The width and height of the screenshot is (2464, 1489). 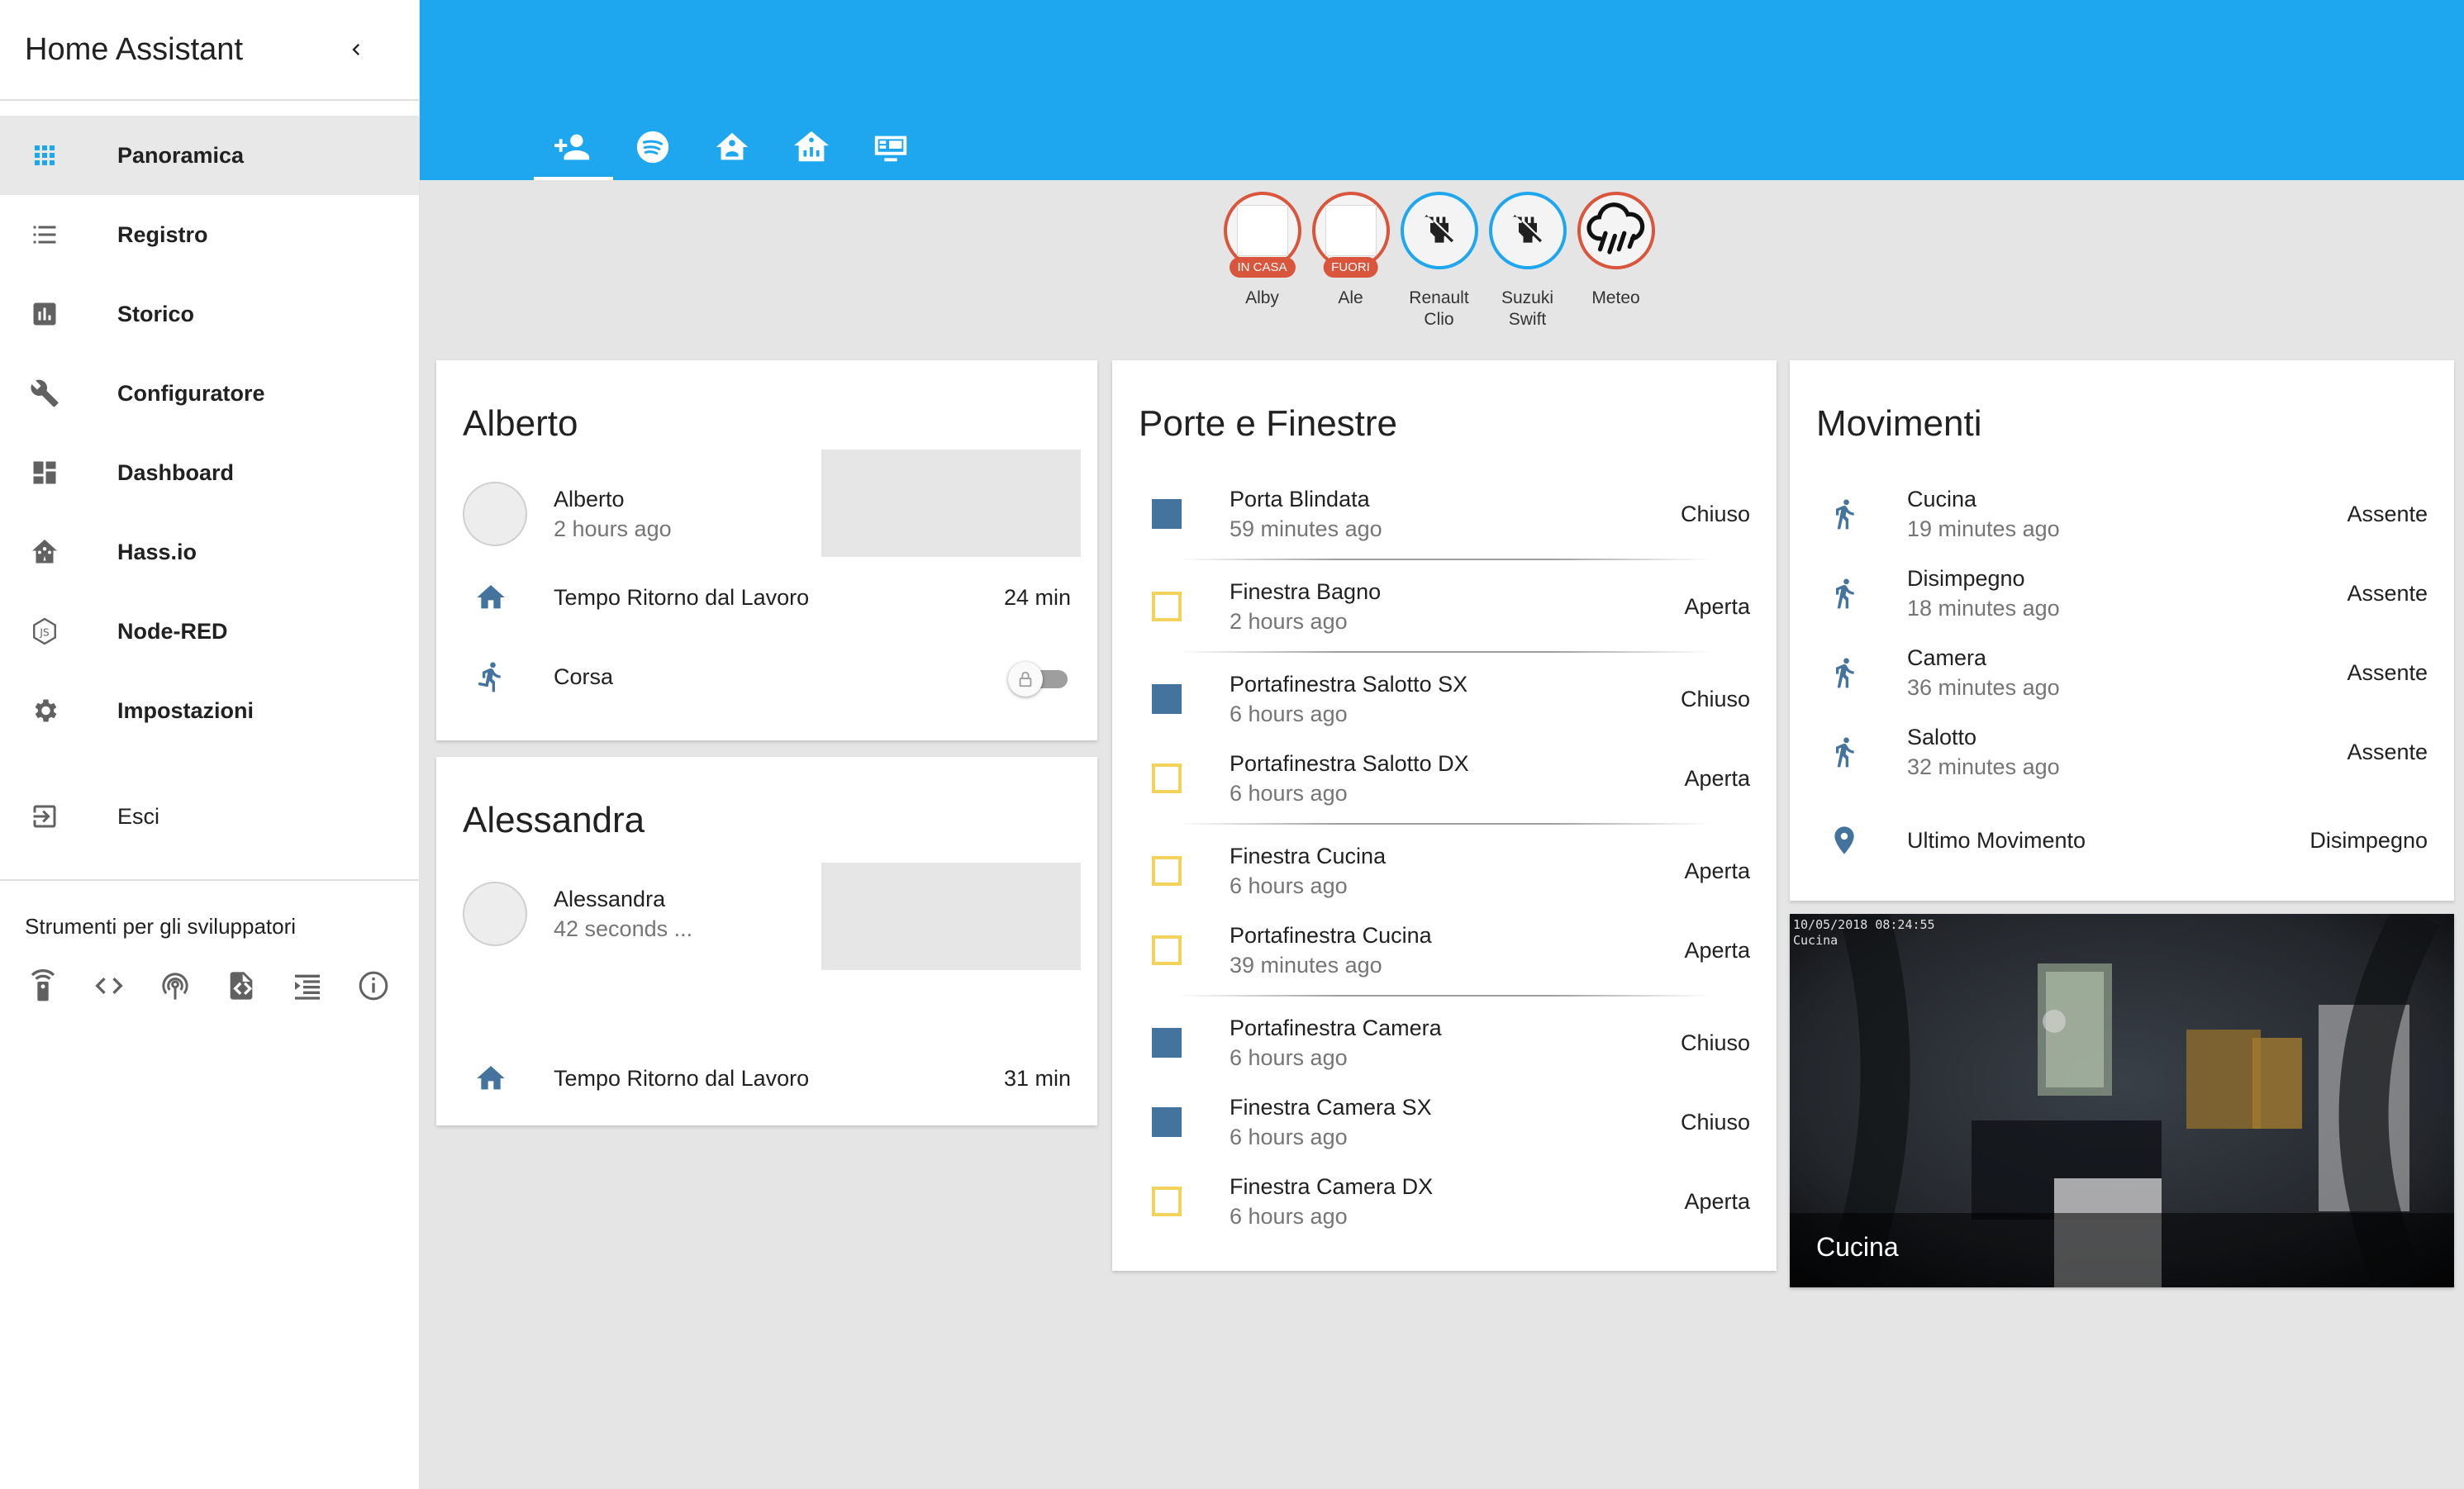 I want to click on run-icon, so click(x=491, y=677).